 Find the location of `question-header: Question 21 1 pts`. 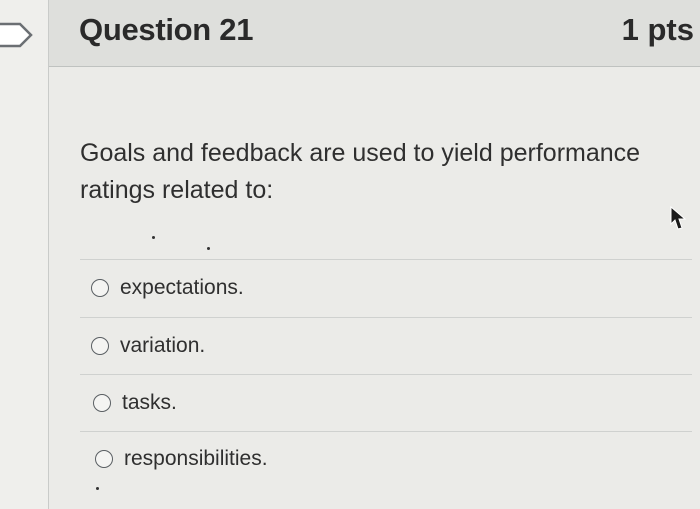

question-header: Question 21 1 pts is located at coordinates (374, 33).